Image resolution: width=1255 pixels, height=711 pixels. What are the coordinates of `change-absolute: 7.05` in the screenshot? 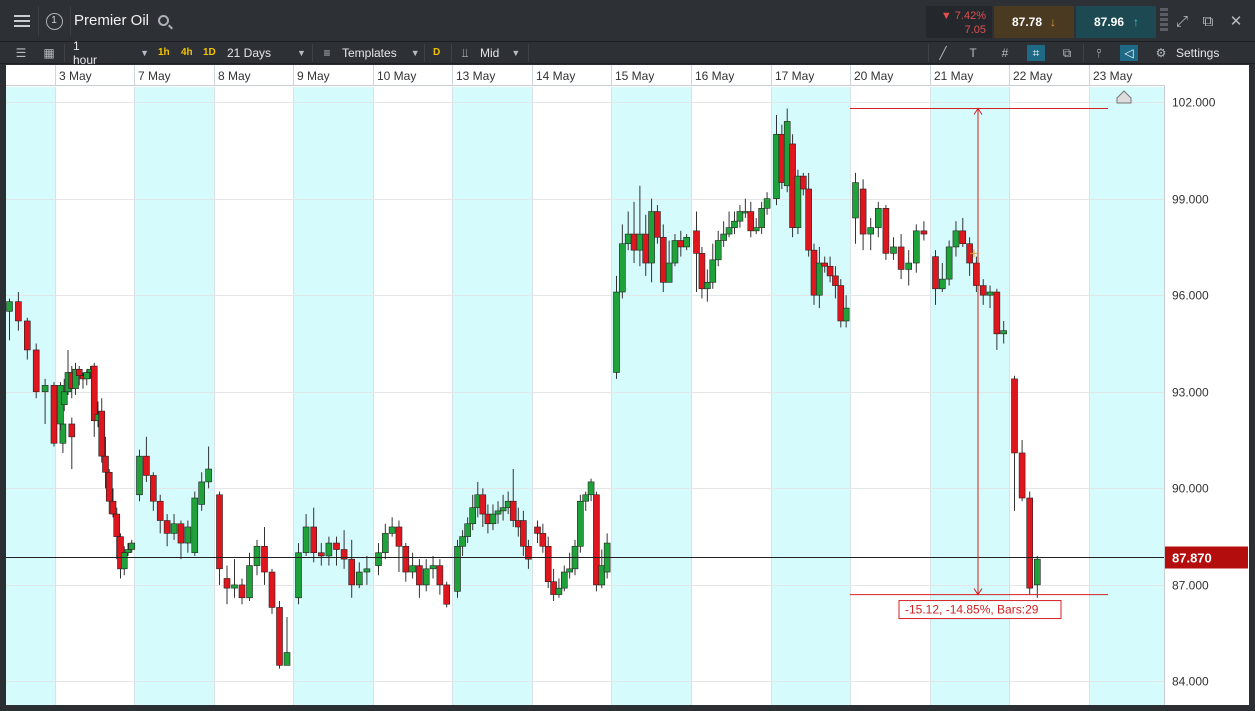 It's located at (975, 30).